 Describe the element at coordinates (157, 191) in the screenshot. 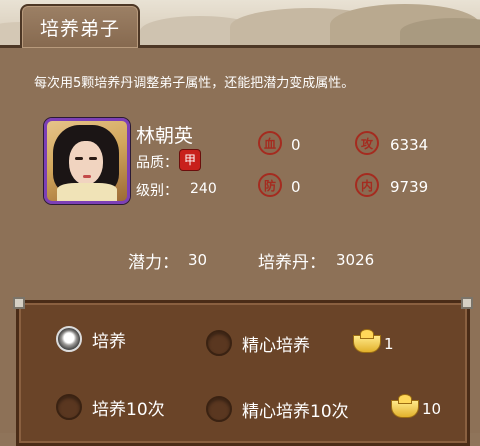

I see `level-label: 级别：` at that location.